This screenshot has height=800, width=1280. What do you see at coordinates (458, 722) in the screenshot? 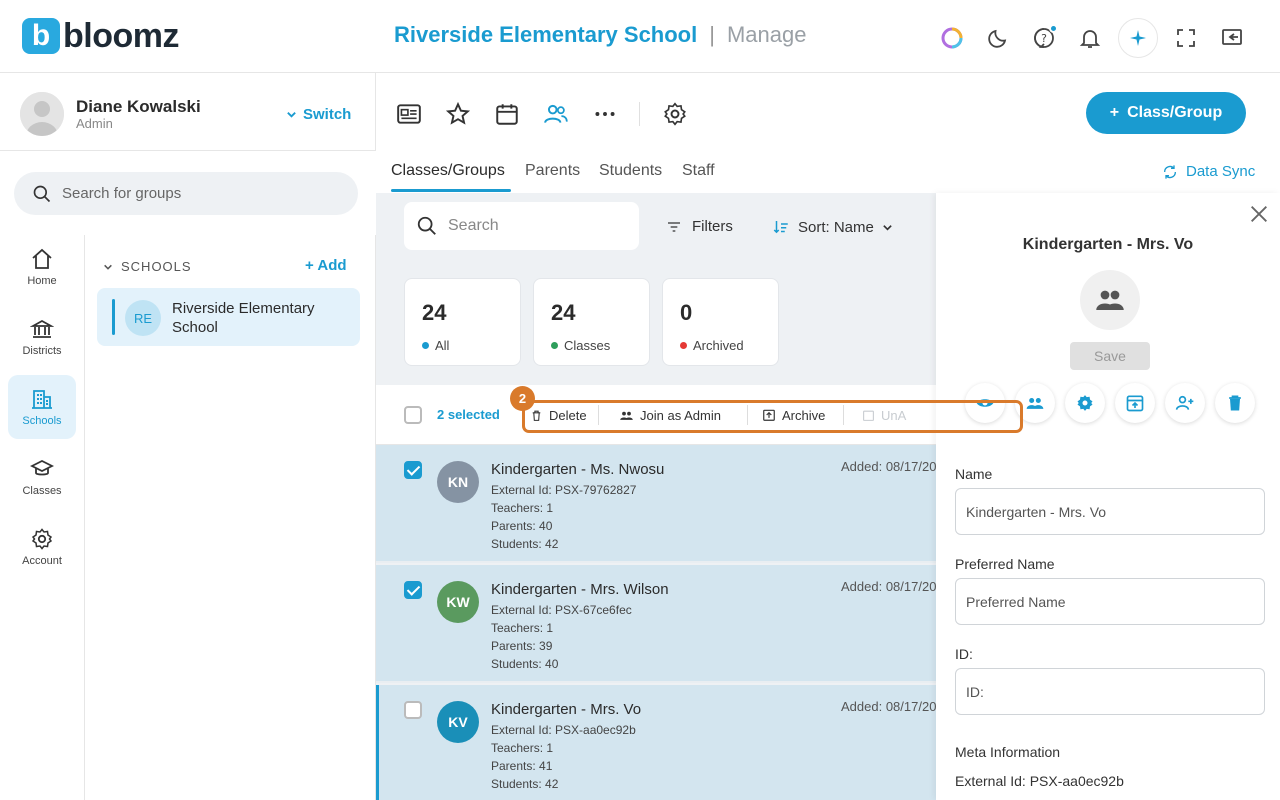
I see `class-avatar: KV` at bounding box center [458, 722].